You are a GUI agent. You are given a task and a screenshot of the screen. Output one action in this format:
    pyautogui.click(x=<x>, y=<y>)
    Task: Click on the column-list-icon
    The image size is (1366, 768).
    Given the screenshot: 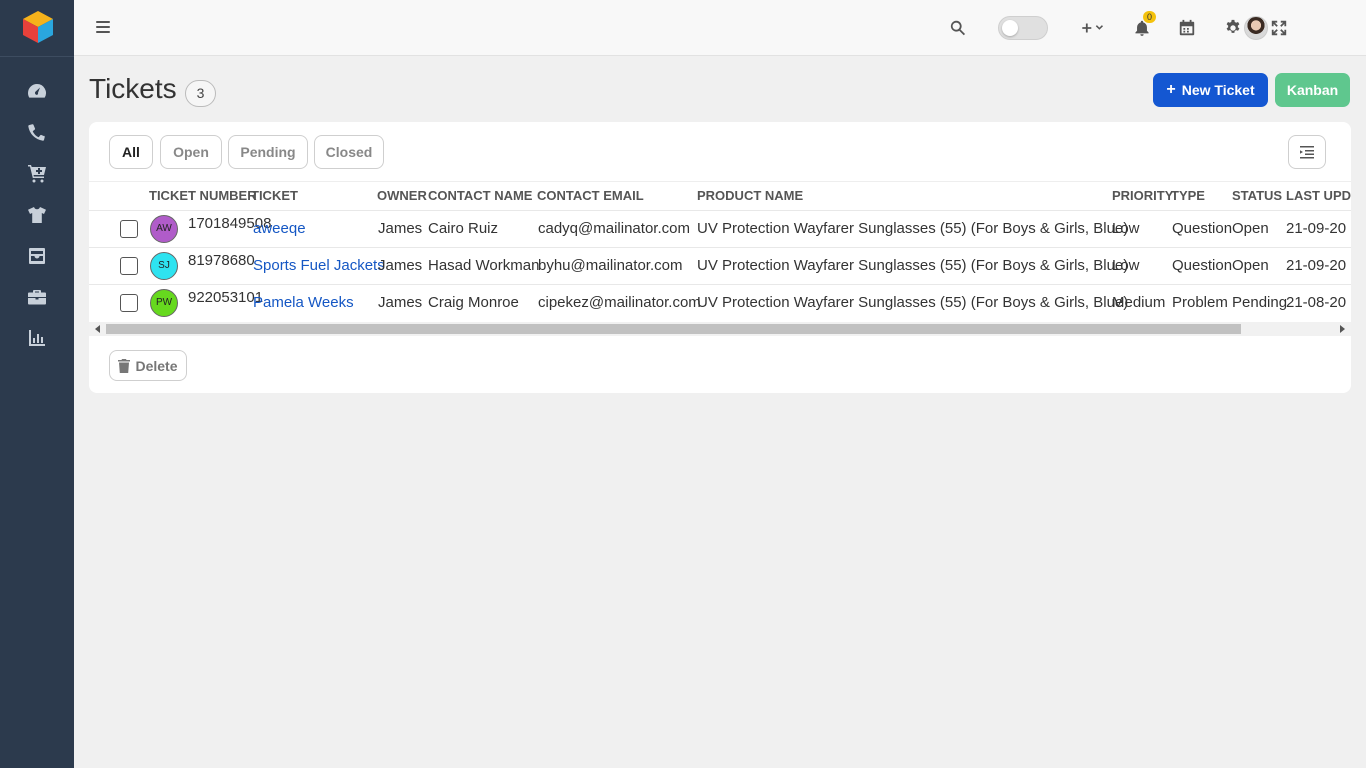 What is the action you would take?
    pyautogui.click(x=1307, y=152)
    